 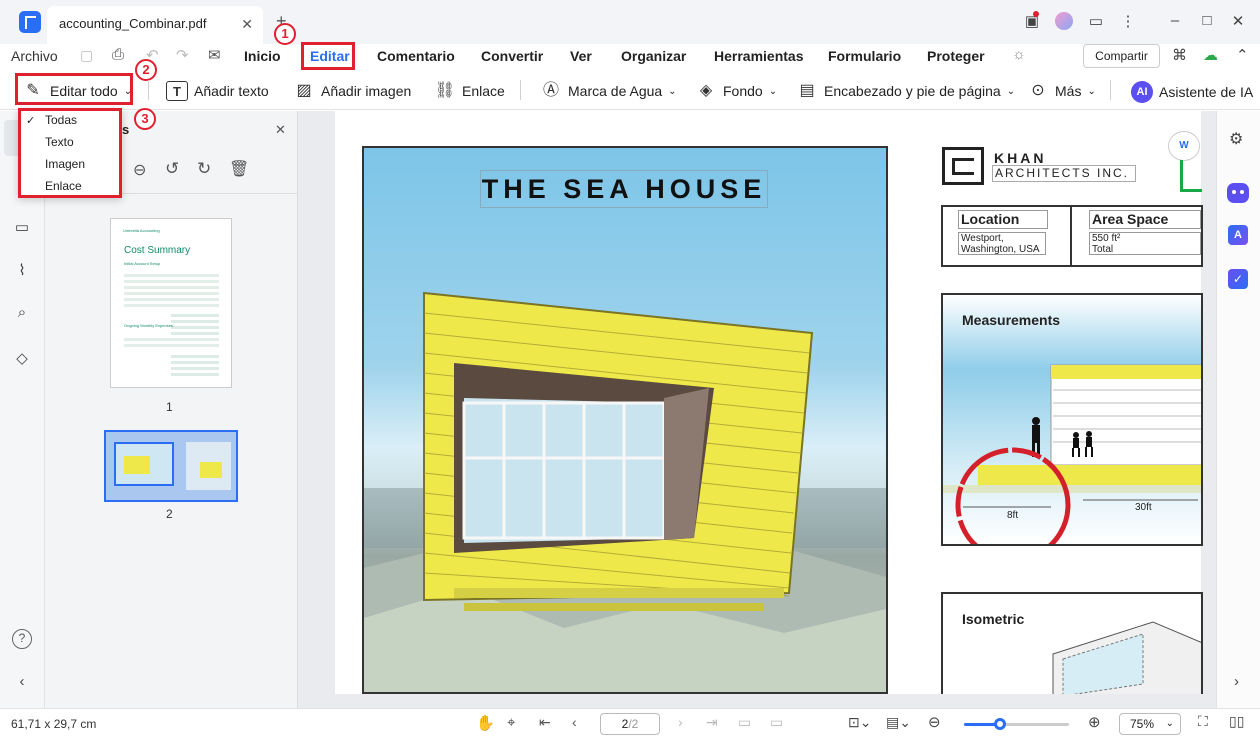 I want to click on view-mode-icon: ⊡⌄, so click(x=859, y=722).